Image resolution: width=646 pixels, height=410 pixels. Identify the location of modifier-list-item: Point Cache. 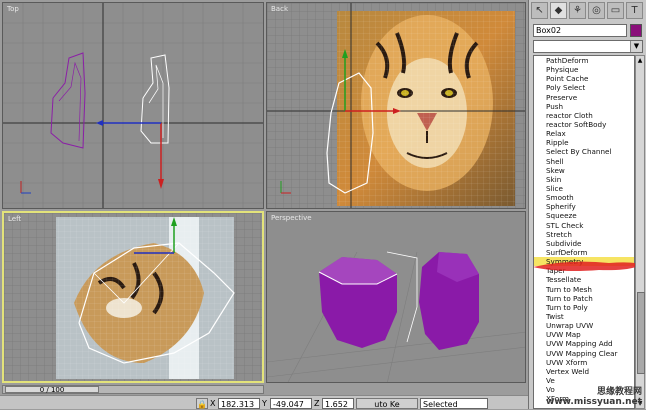
(584, 78).